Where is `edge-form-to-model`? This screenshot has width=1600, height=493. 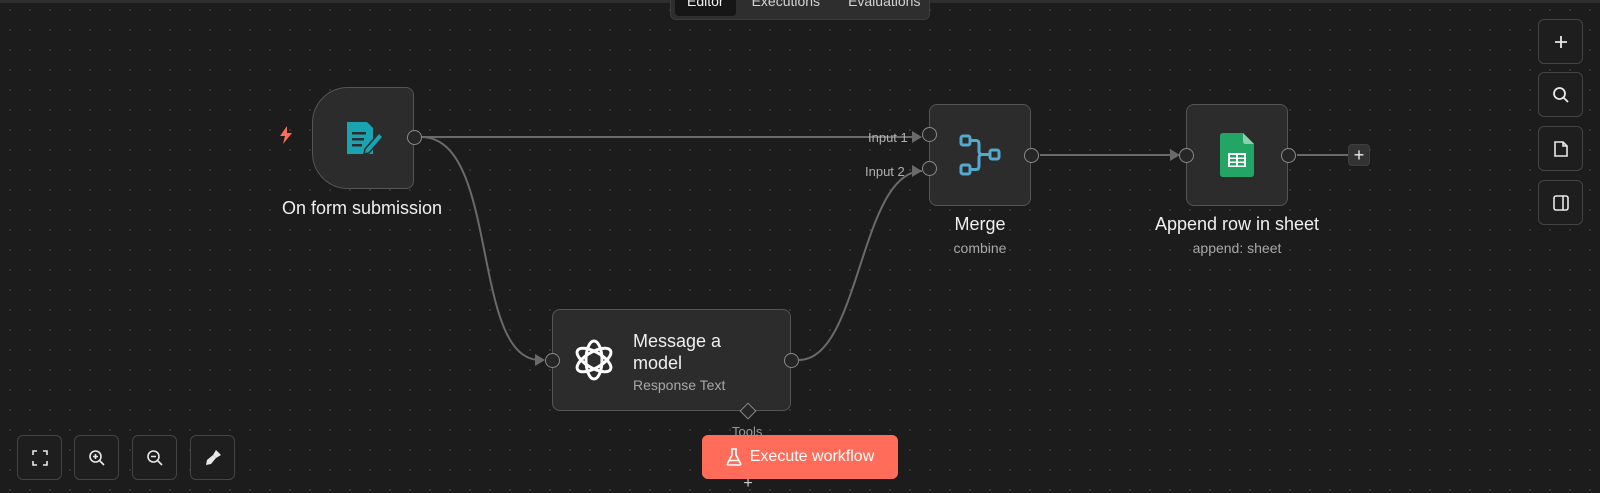
edge-form-to-model is located at coordinates (480, 248).